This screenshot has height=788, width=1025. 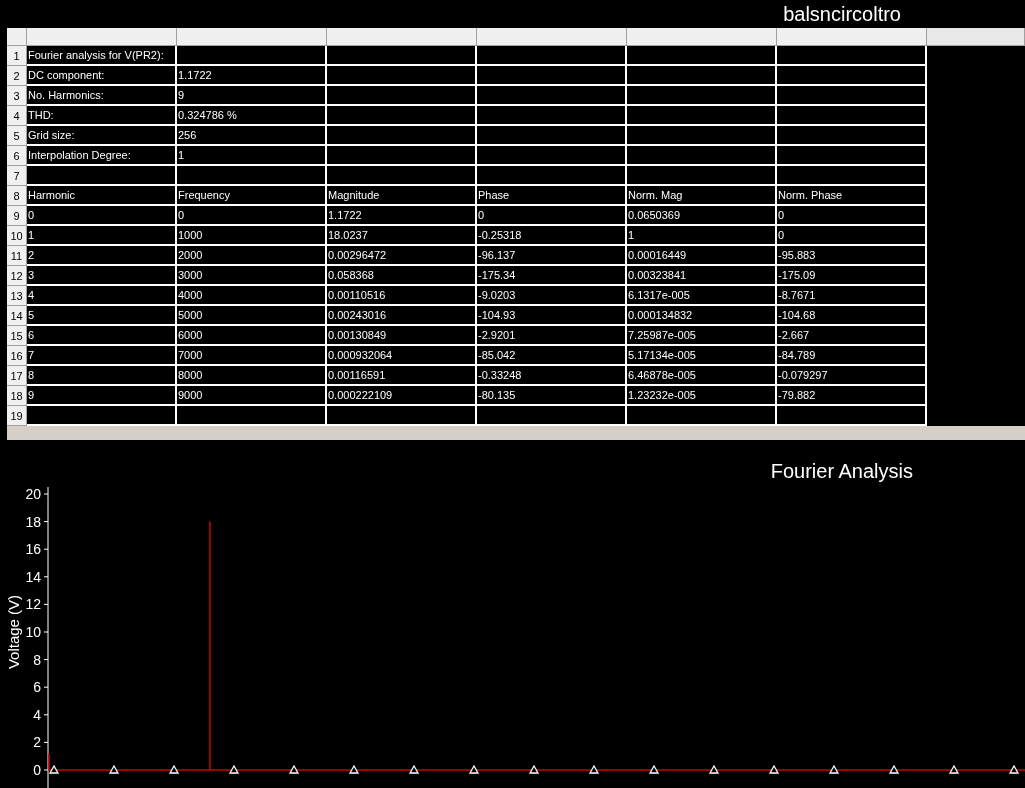 I want to click on y-tick-label: 10, so click(x=33, y=632).